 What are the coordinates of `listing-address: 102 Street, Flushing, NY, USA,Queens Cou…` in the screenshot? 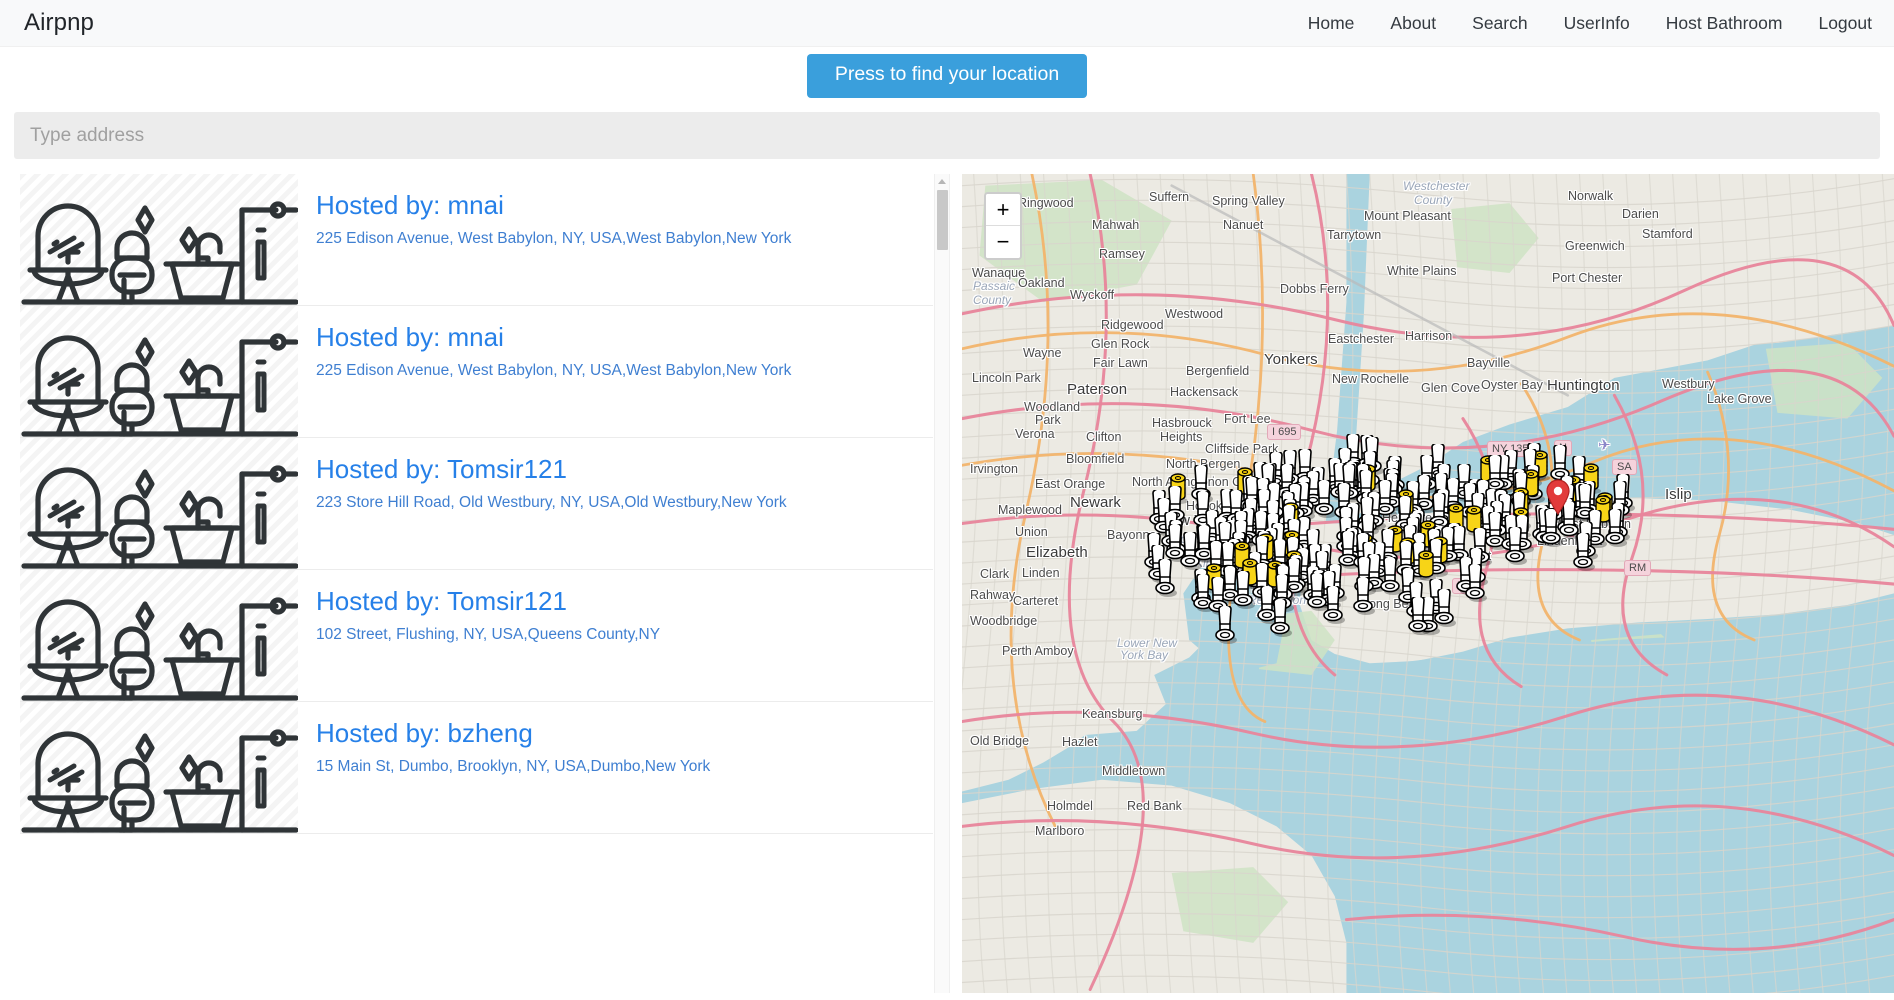 It's located at (624, 635).